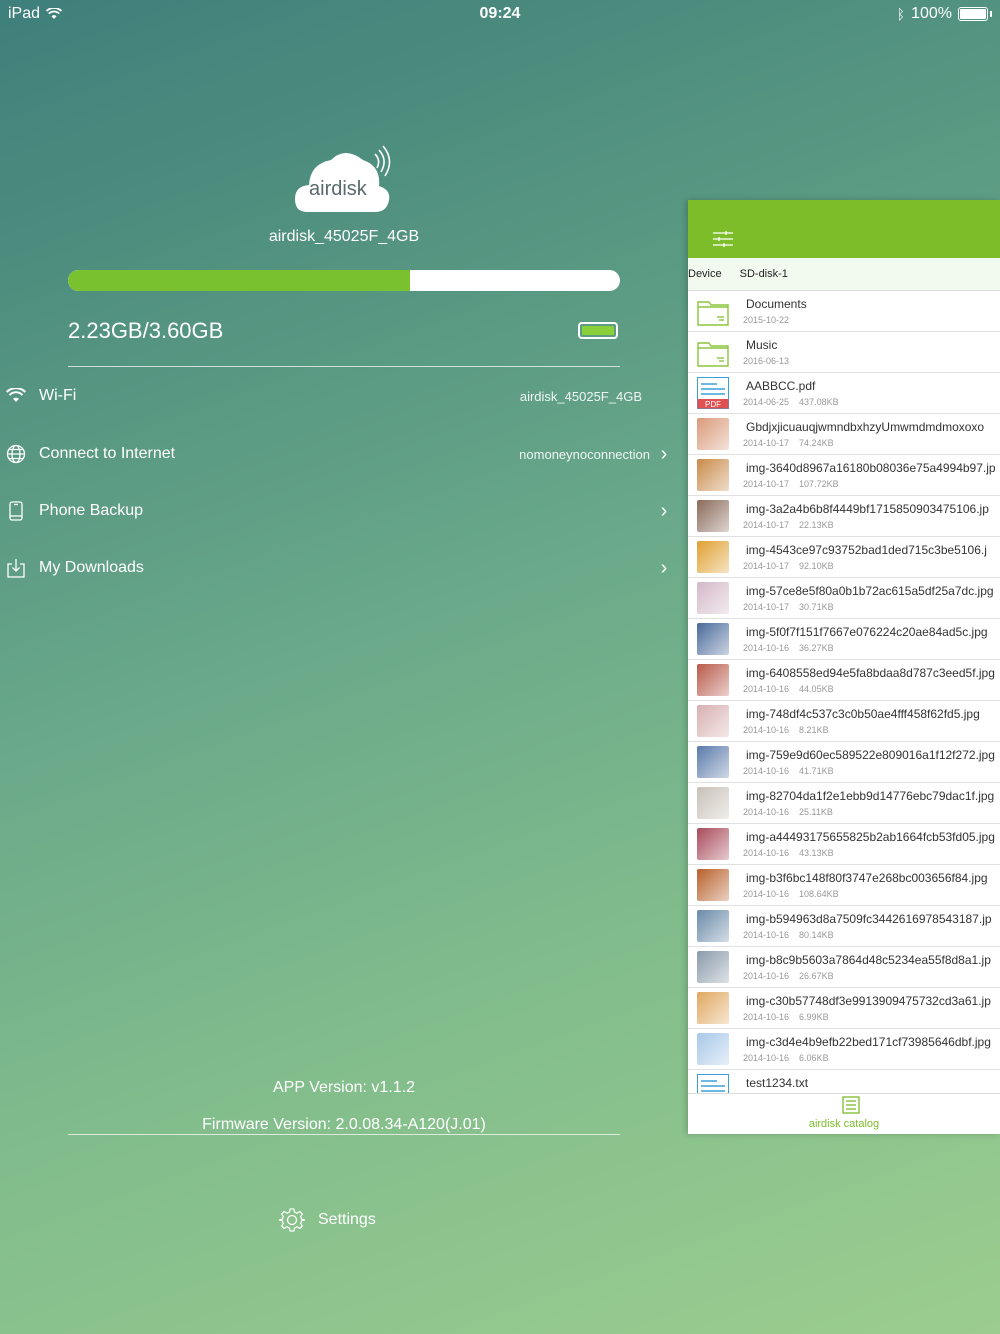 This screenshot has height=1334, width=1000. I want to click on file-size: 6.99KB, so click(814, 1017).